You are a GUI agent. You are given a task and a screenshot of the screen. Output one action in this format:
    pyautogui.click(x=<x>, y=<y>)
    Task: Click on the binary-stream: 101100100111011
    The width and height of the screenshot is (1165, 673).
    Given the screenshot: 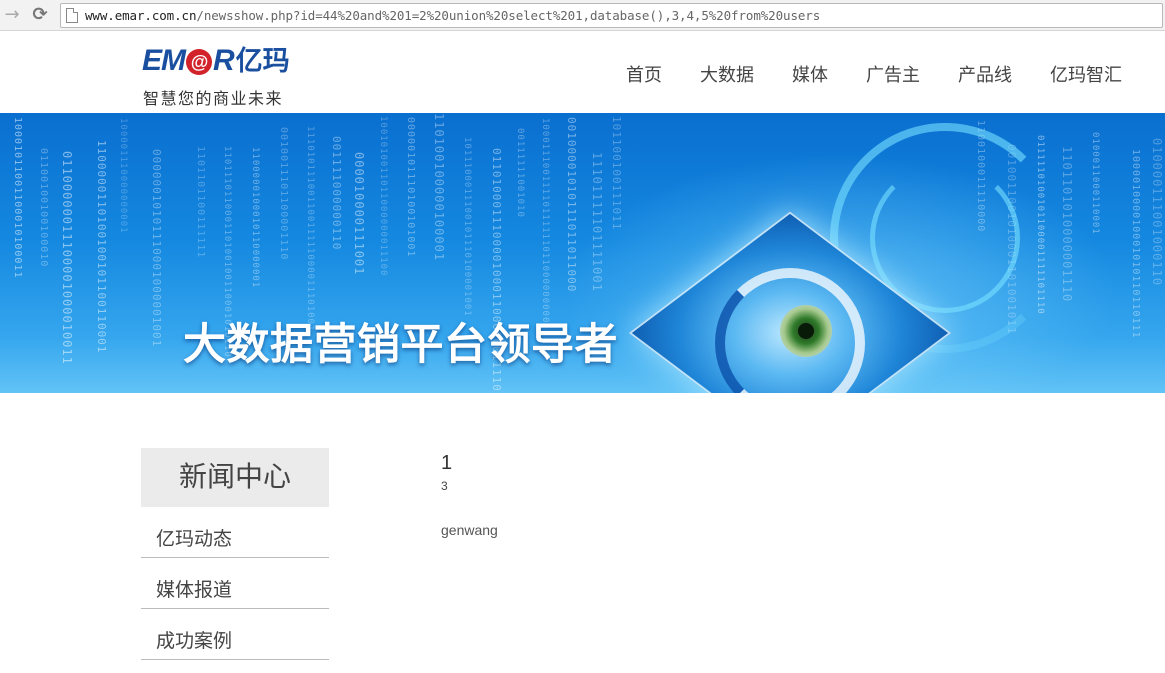 What is the action you would take?
    pyautogui.click(x=616, y=173)
    